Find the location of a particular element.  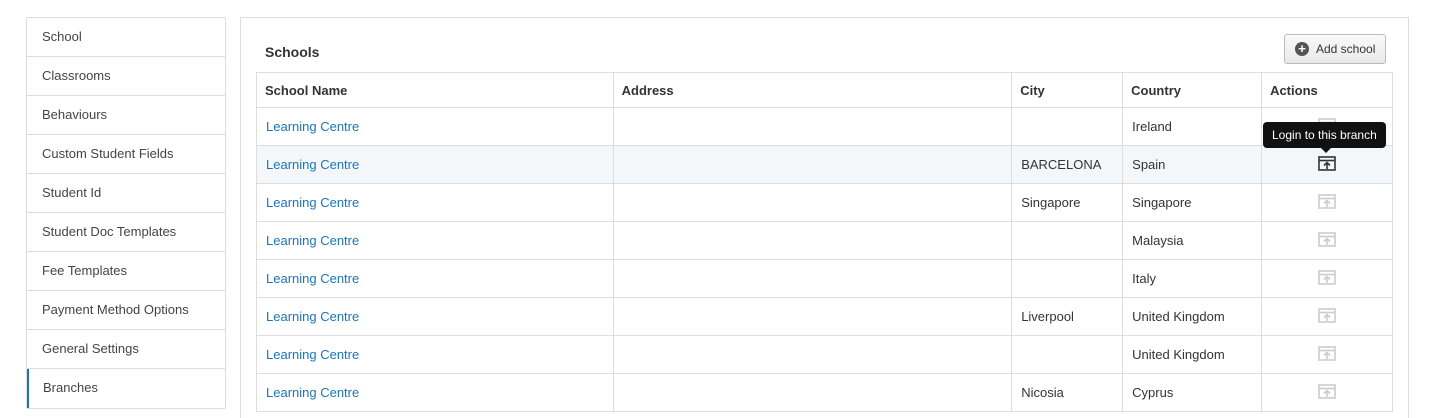

sidebar-item-behaviours: Behaviours is located at coordinates (126, 115).